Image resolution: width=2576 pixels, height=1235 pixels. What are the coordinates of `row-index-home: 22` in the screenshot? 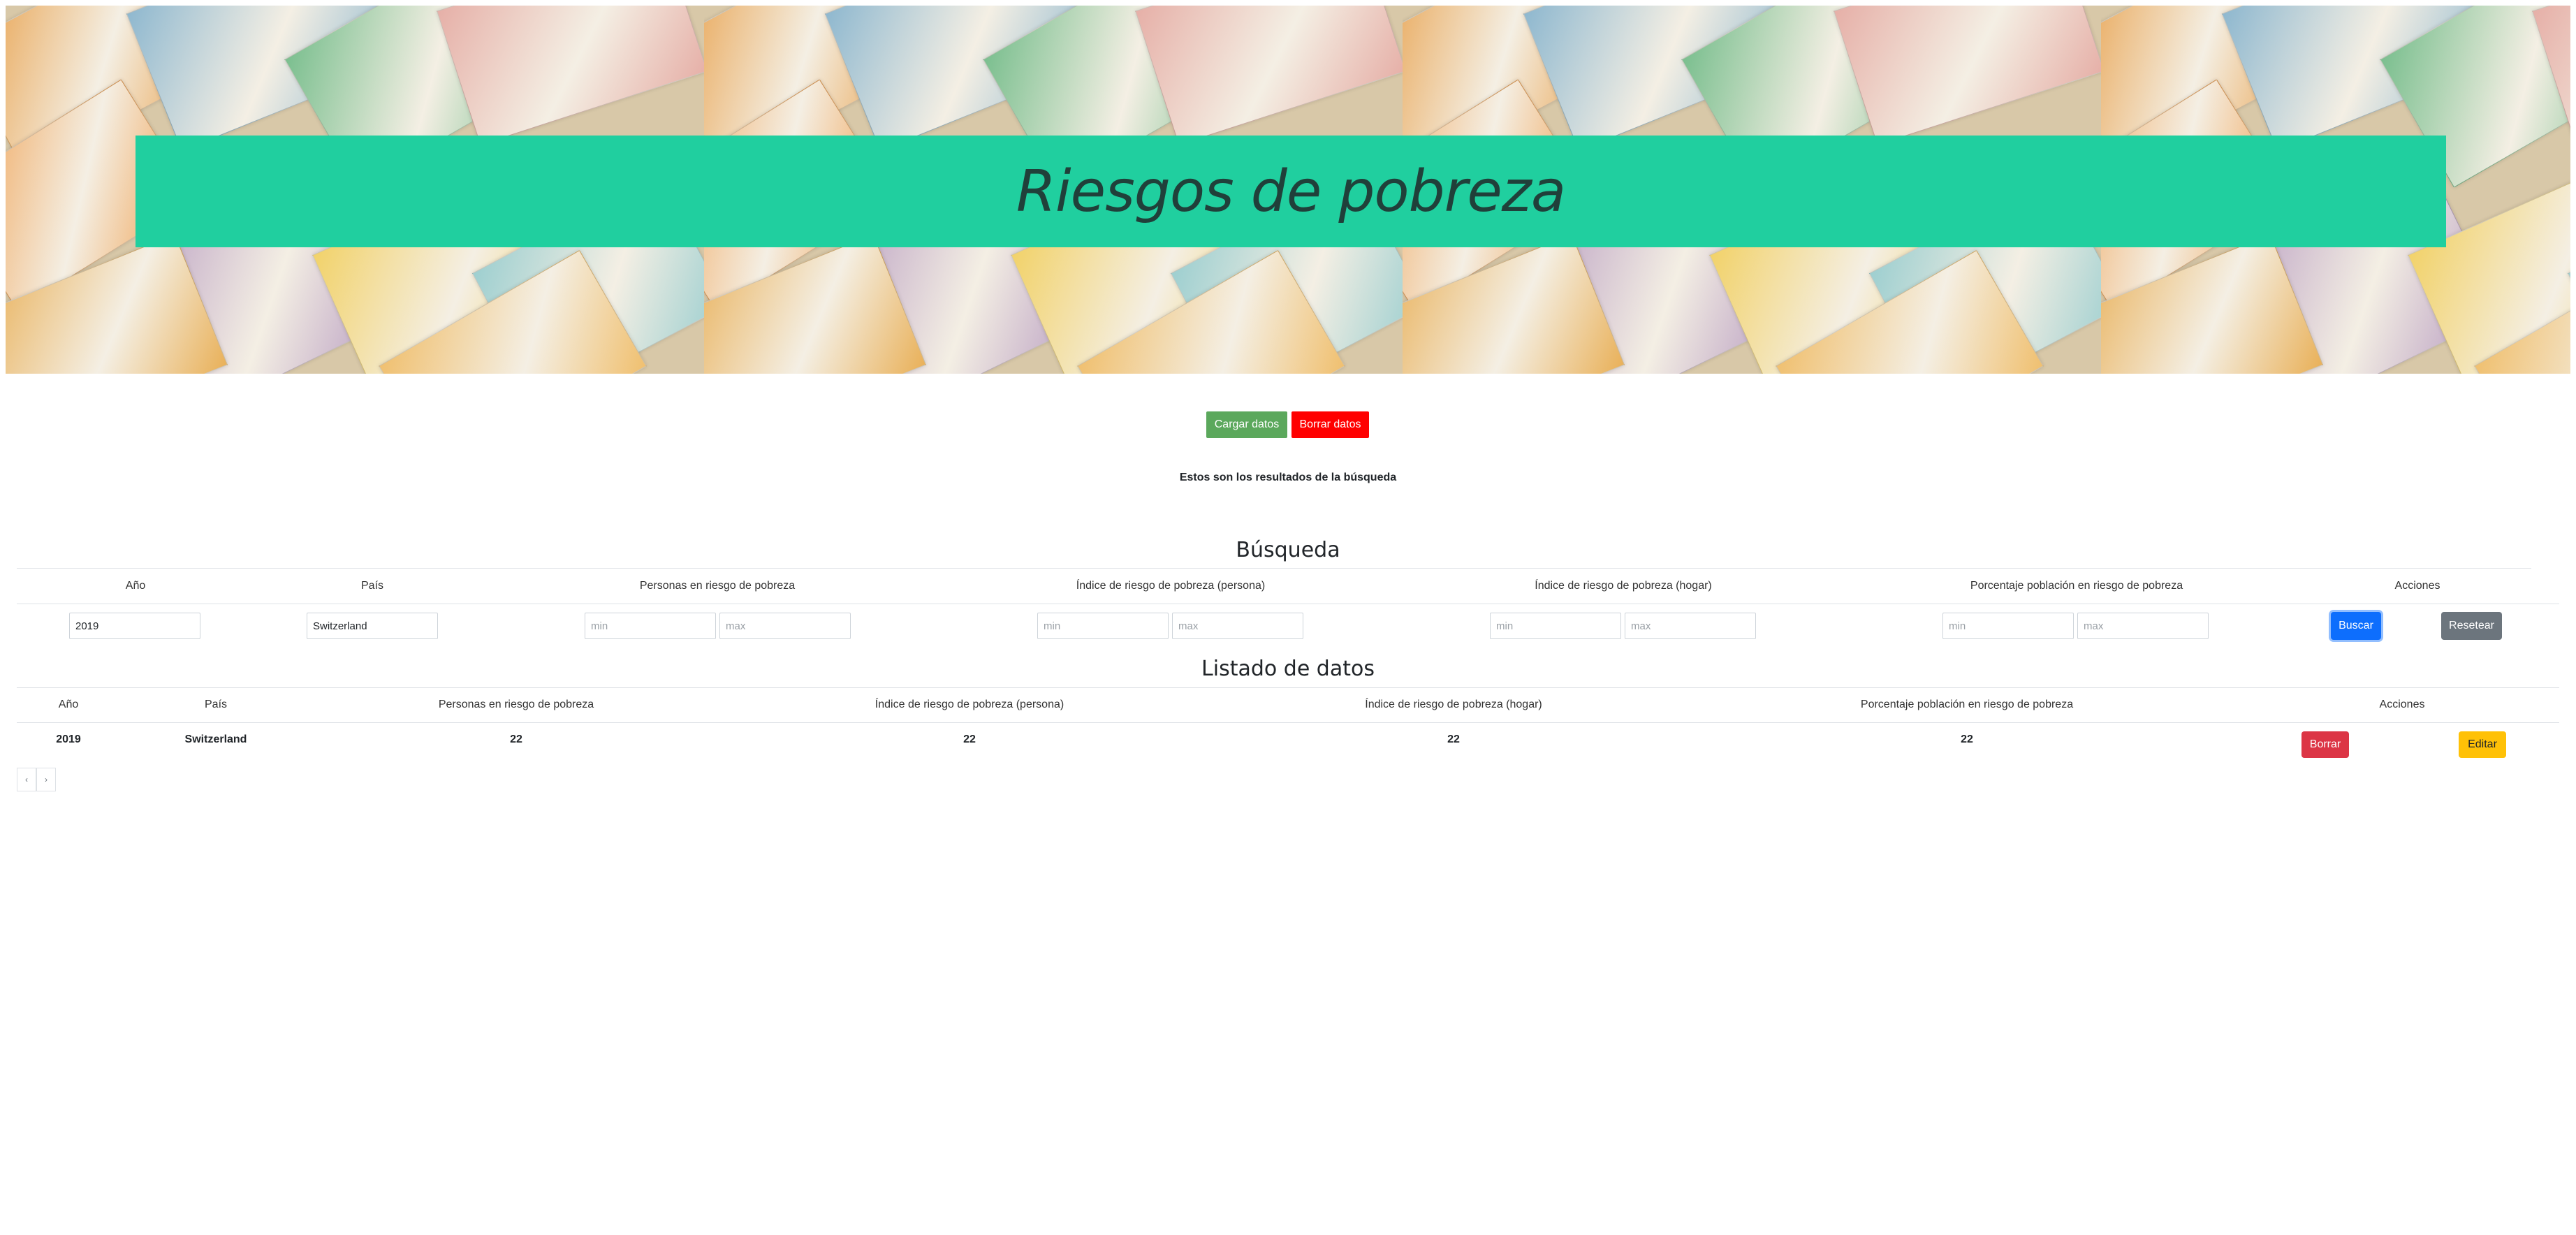 It's located at (1453, 739).